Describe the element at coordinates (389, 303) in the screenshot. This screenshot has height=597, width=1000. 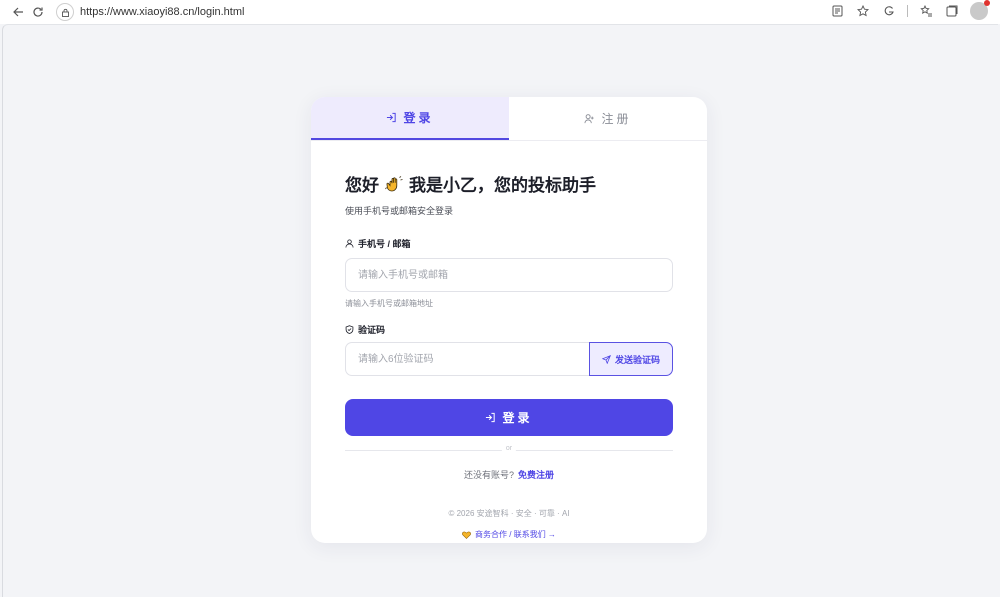
I see `phone-hint: 请输入手机号或邮箱地址` at that location.